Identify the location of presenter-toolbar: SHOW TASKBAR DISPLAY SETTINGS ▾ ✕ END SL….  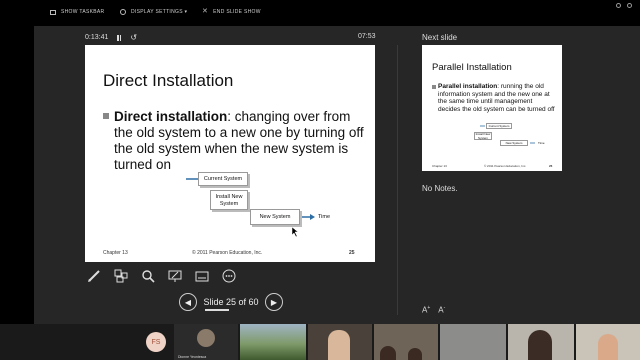
(320, 13).